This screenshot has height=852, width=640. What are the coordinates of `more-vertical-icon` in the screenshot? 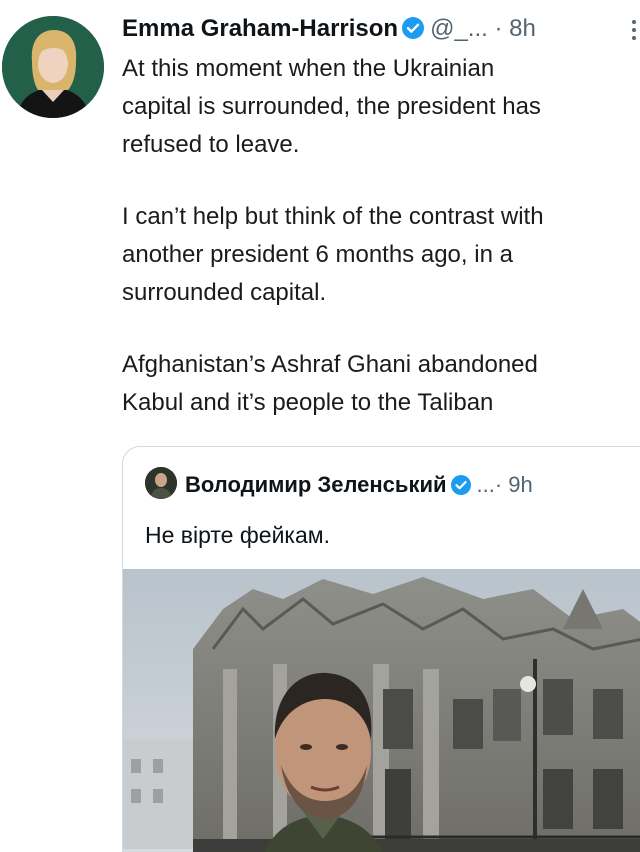 It's located at (634, 30).